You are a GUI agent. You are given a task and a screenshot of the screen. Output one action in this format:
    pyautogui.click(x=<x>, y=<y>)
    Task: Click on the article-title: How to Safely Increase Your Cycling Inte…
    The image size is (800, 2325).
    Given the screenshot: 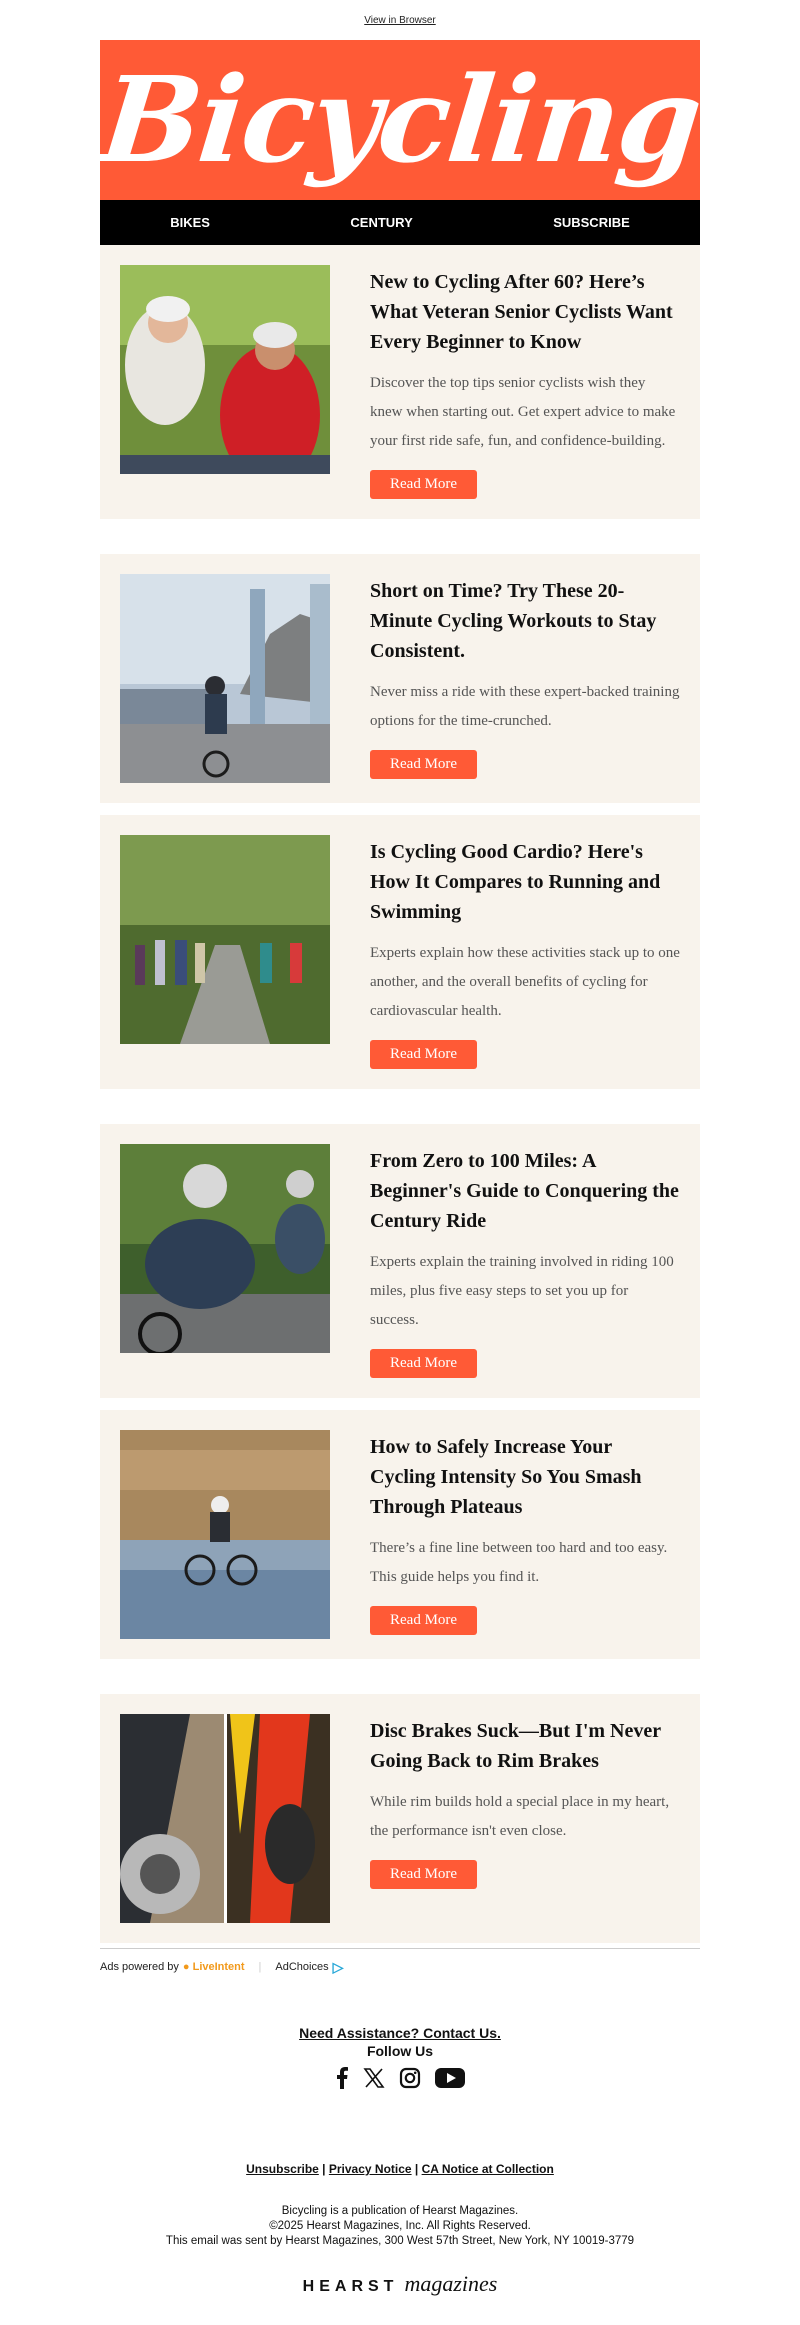 What is the action you would take?
    pyautogui.click(x=525, y=1477)
    